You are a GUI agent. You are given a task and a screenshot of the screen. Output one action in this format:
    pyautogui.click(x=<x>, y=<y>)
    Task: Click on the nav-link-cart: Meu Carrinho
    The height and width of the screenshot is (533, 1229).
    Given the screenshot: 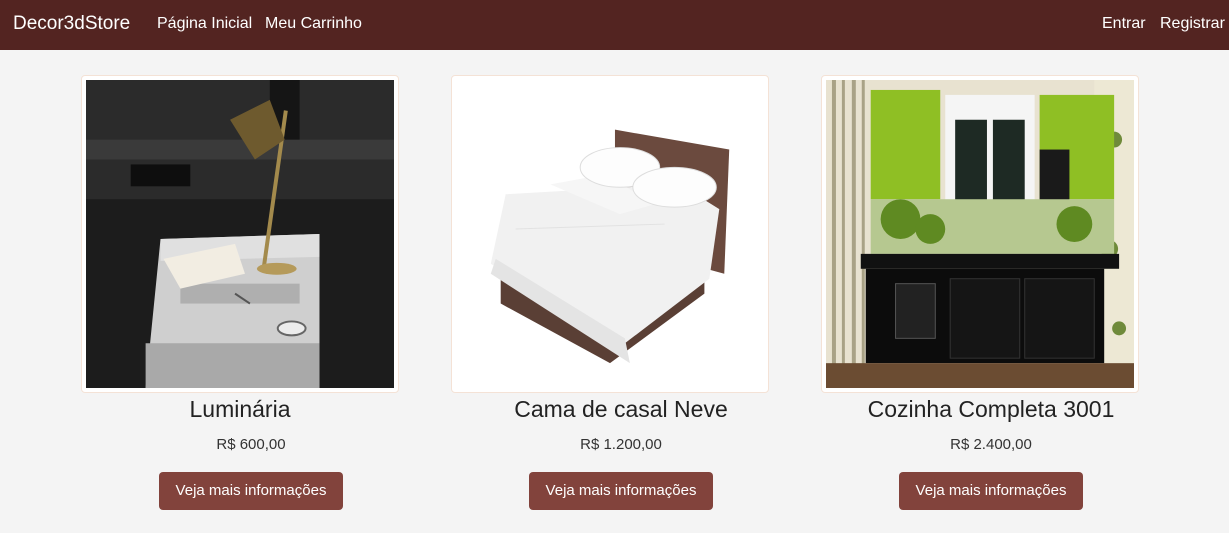 What is the action you would take?
    pyautogui.click(x=313, y=24)
    